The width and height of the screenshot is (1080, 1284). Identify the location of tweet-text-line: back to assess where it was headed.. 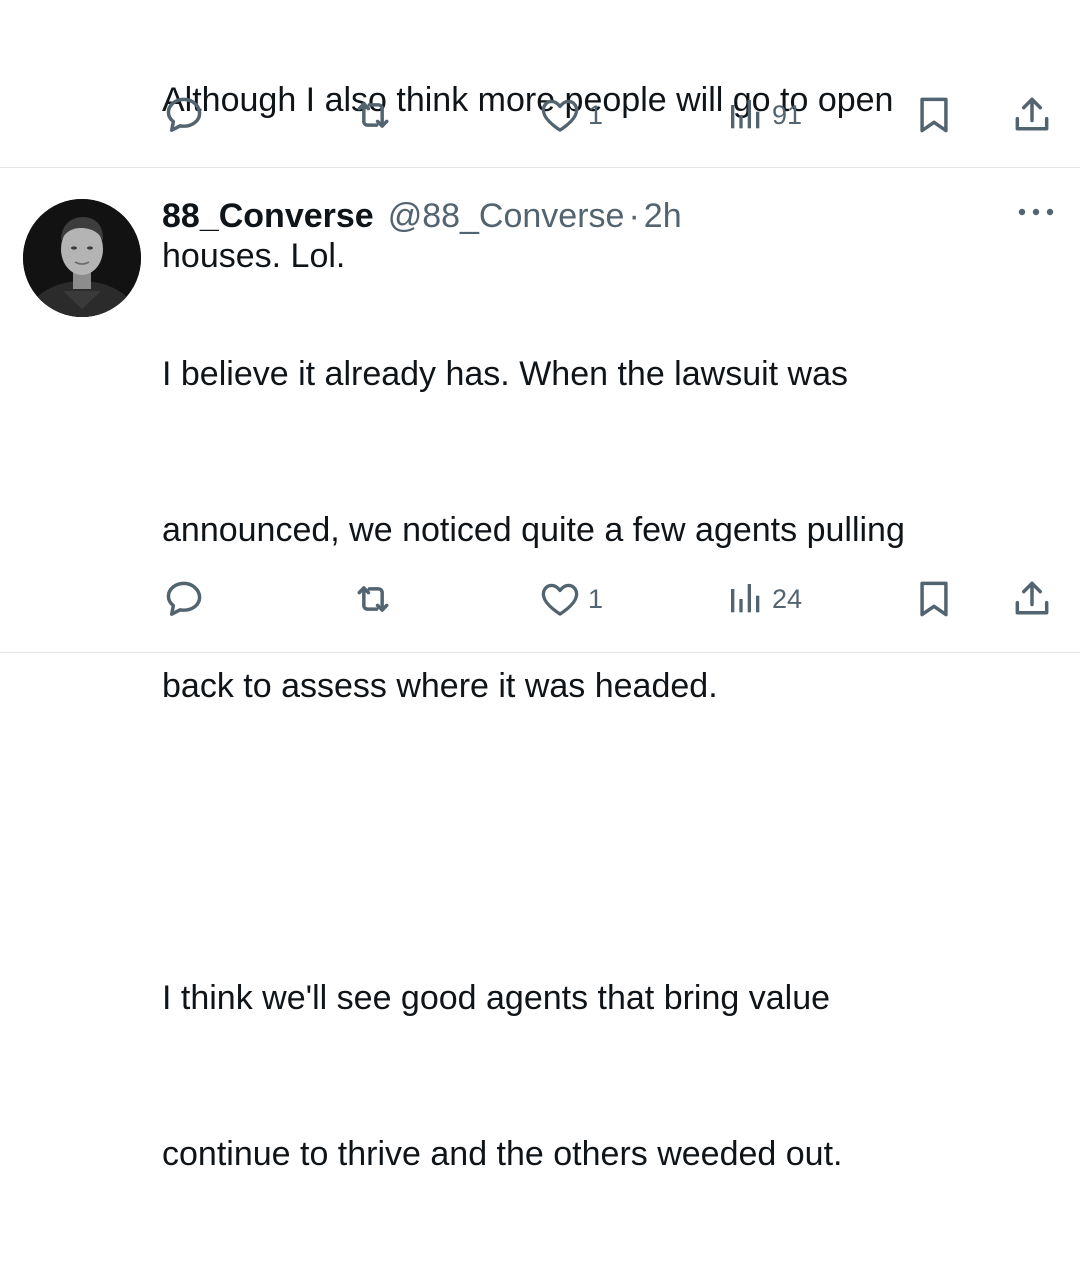
(440, 686).